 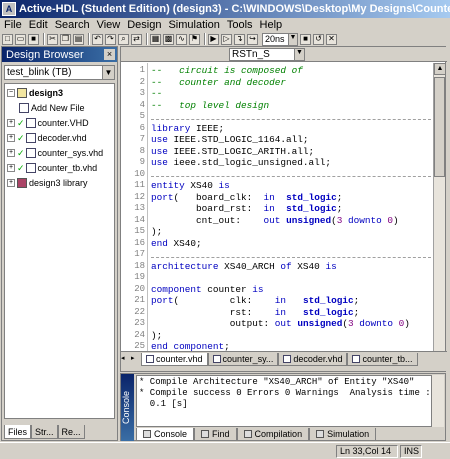 What do you see at coordinates (78, 39) in the screenshot?
I see `paste-icon: ▤` at bounding box center [78, 39].